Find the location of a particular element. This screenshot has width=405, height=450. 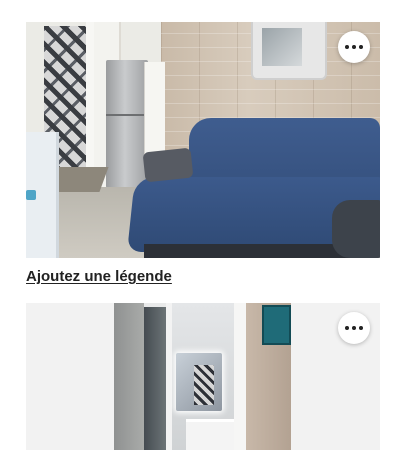

bathroom-scene is located at coordinates (202, 376).